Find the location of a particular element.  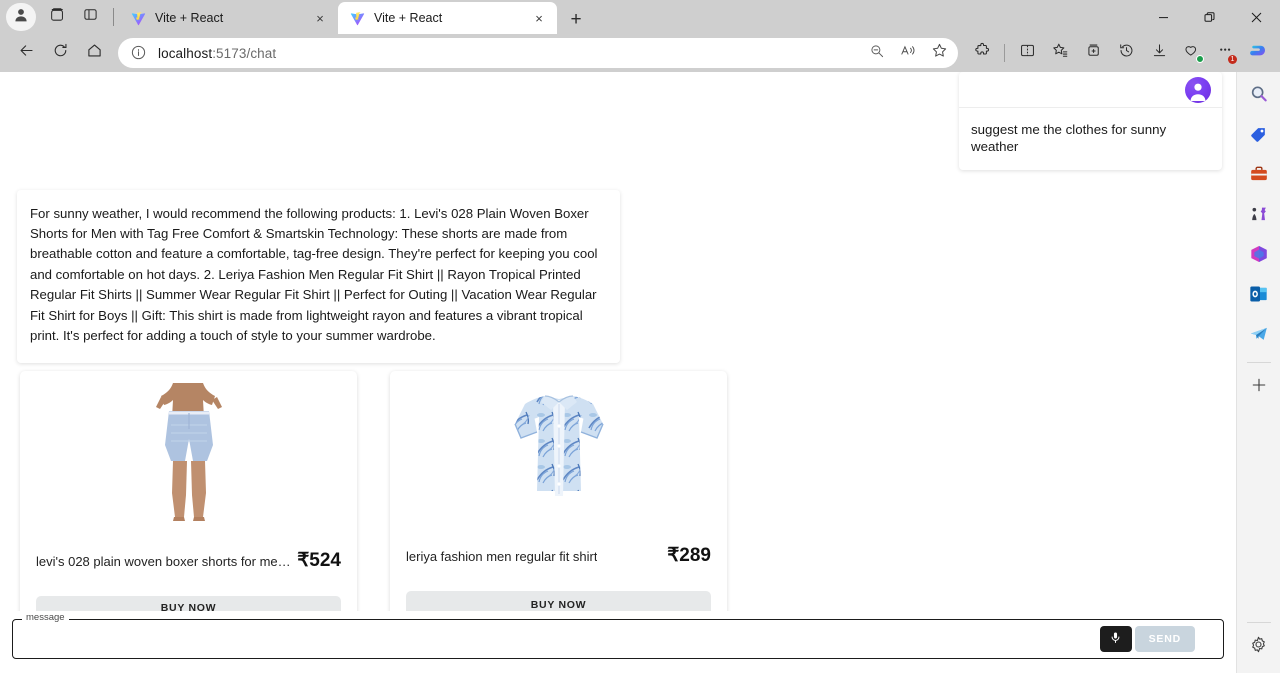

read-aloud-icon is located at coordinates (908, 53).